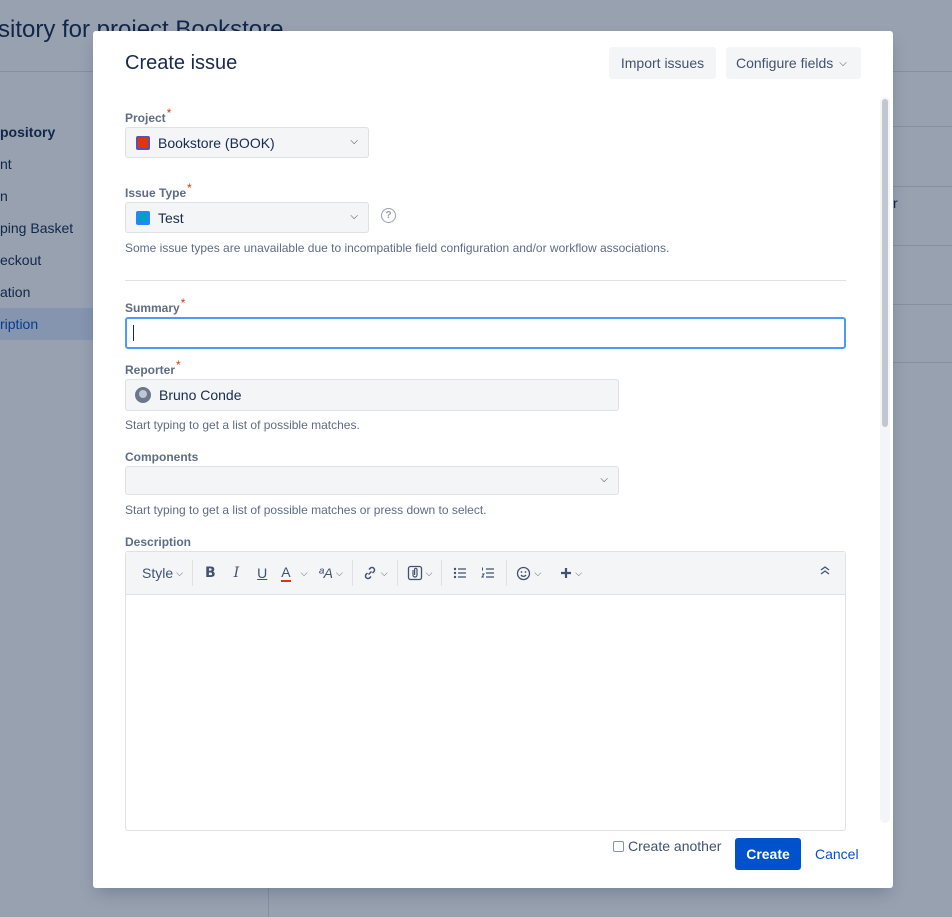  What do you see at coordinates (485, 280) in the screenshot?
I see `form-divider` at bounding box center [485, 280].